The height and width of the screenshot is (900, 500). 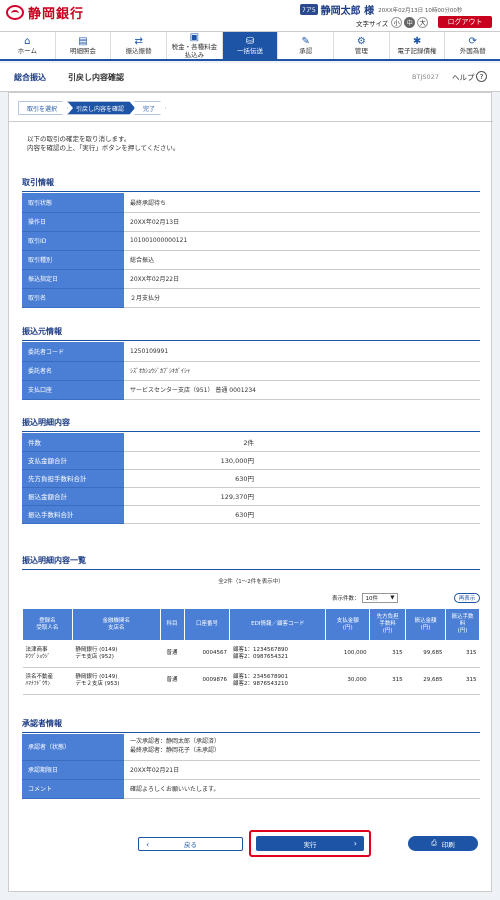 I want to click on chevron-left-icon: ‹, so click(x=148, y=844).